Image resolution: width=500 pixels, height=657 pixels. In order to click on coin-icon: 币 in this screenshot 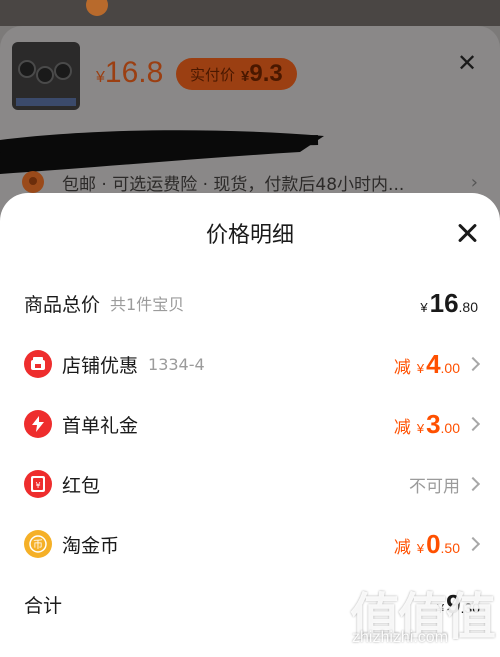, I will do `click(38, 544)`.